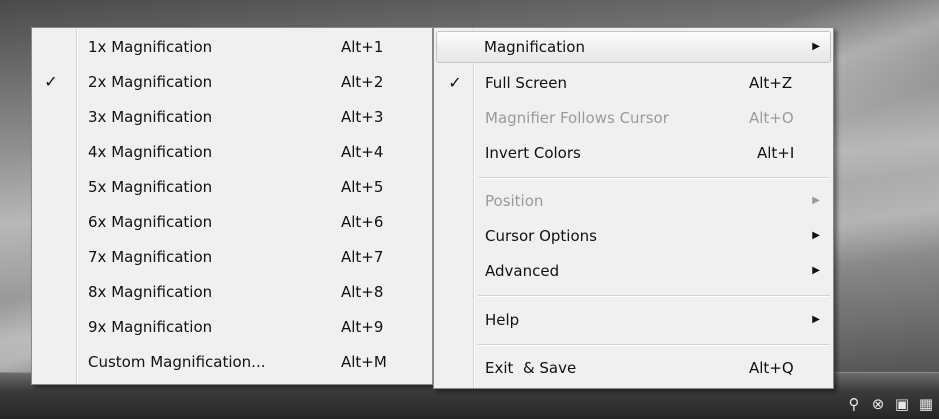 This screenshot has height=419, width=939. I want to click on menu-item-label: 1x Magnification, so click(150, 47).